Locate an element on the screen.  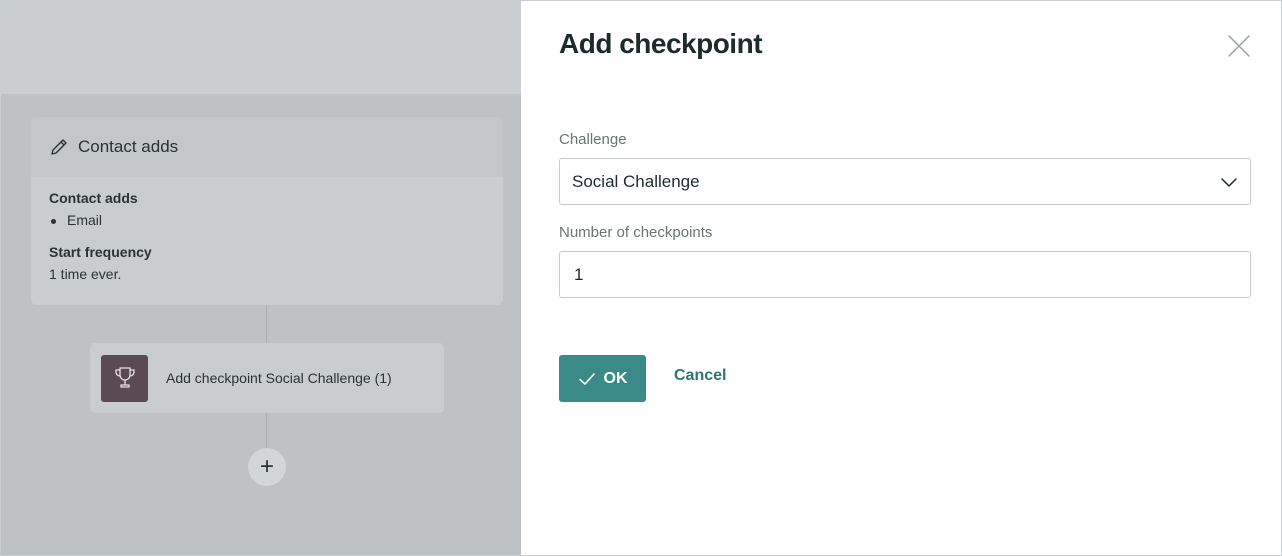
trophy-icon is located at coordinates (124, 377).